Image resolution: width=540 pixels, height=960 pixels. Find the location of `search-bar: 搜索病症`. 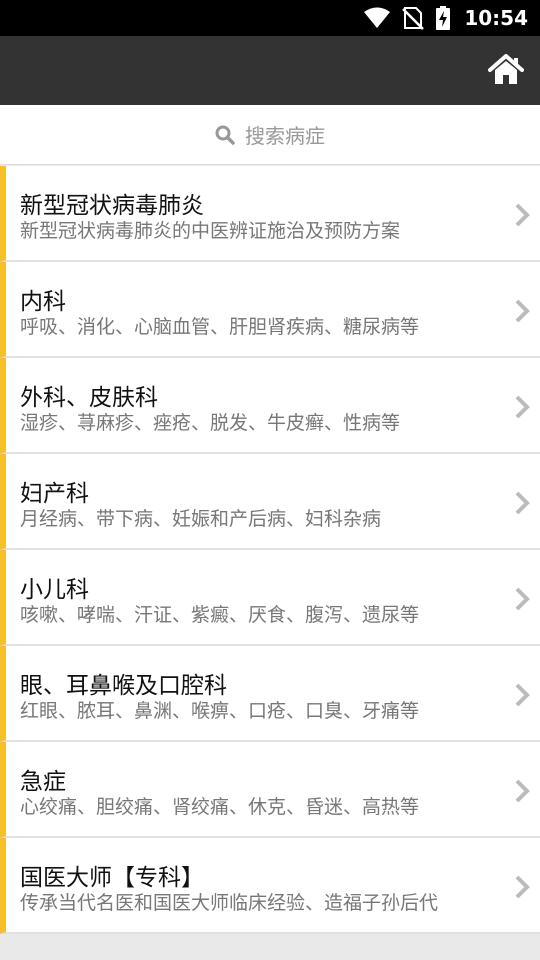

search-bar: 搜索病症 is located at coordinates (270, 135).